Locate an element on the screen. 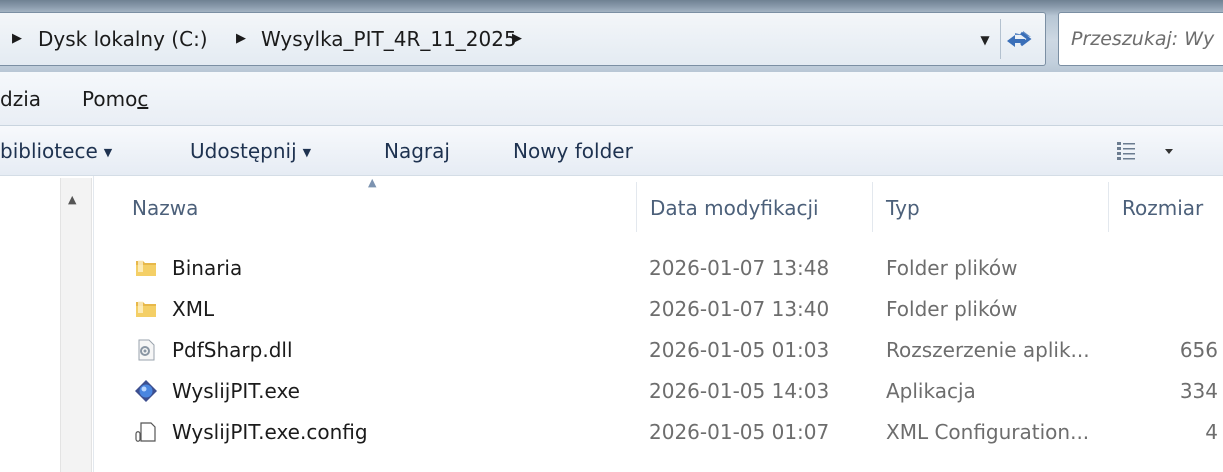 This screenshot has width=1223, height=472. menu-item-help: Pomoc is located at coordinates (115, 99).